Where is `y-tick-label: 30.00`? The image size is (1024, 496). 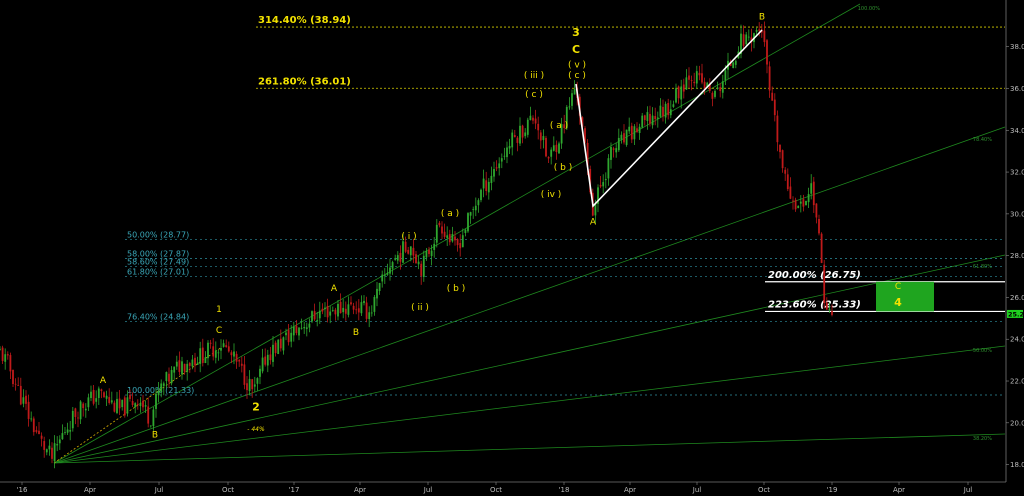
y-tick-label: 30.00 is located at coordinates (1017, 214).